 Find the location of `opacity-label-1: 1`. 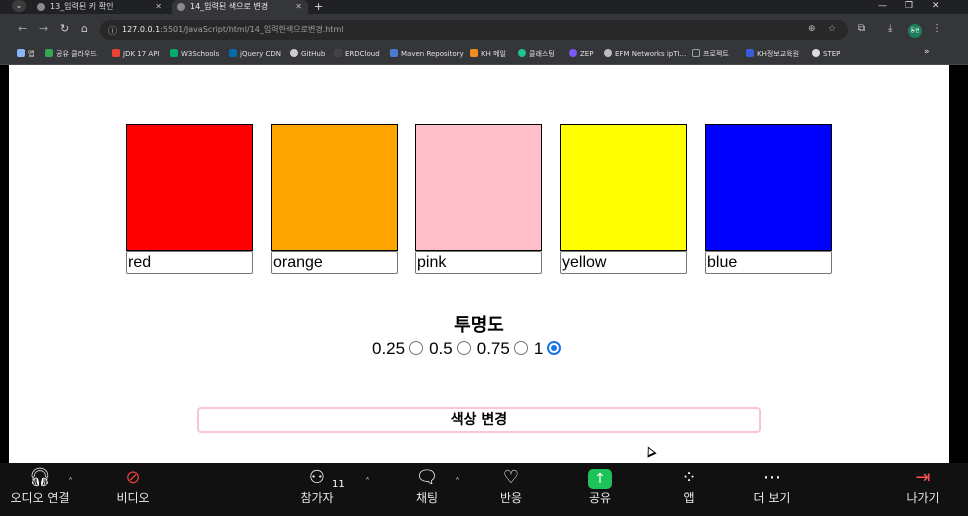

opacity-label-1: 1 is located at coordinates (538, 348).